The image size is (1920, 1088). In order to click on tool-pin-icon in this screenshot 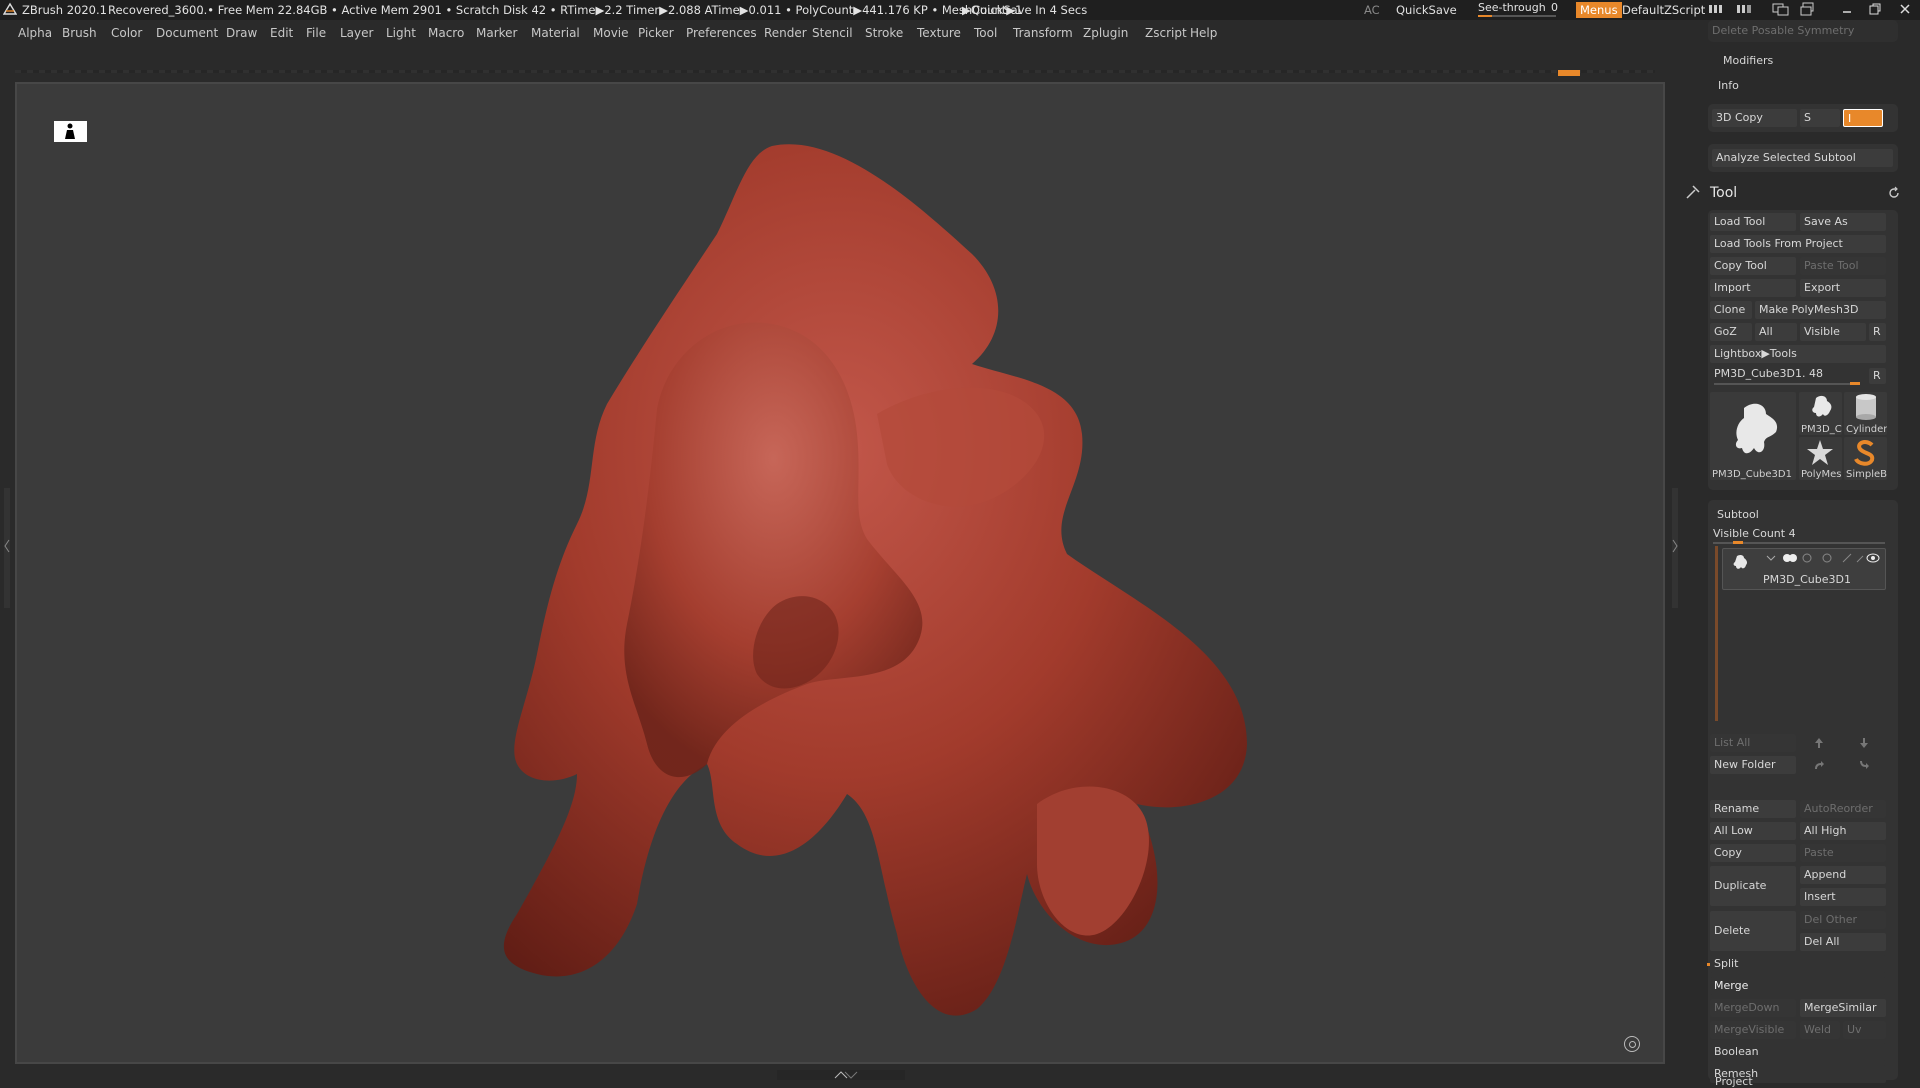, I will do `click(1693, 193)`.